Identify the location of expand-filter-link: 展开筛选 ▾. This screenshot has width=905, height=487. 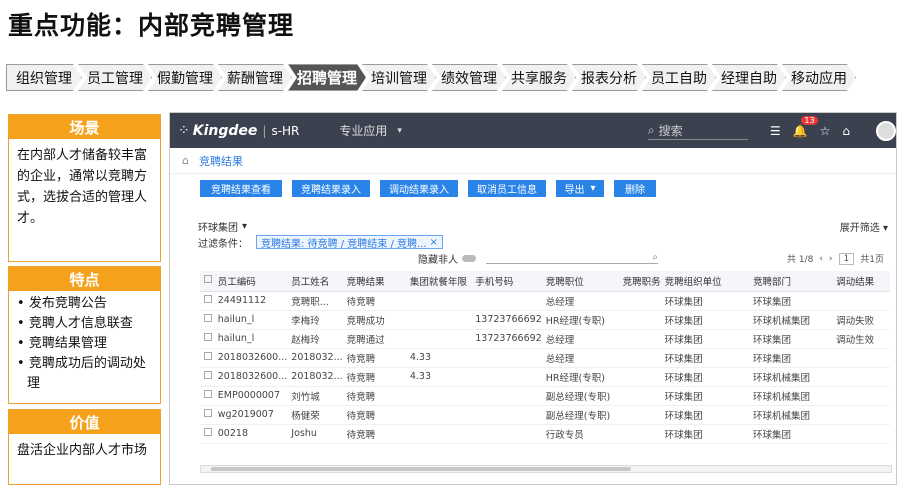
(864, 226).